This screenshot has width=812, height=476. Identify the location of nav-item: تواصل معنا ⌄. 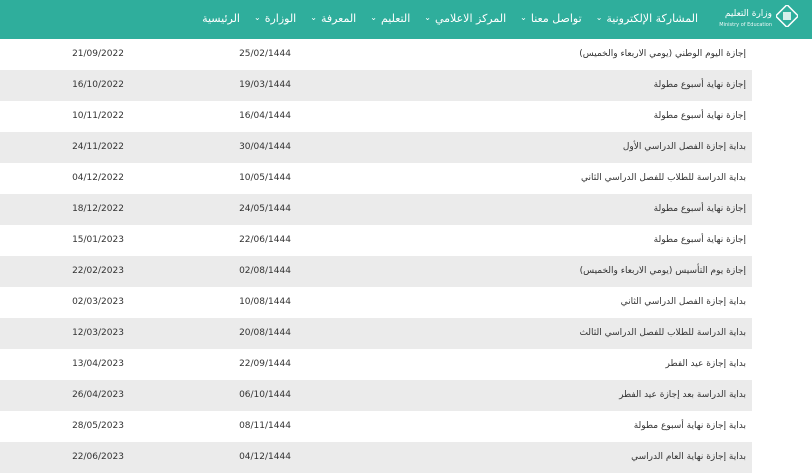
(551, 18).